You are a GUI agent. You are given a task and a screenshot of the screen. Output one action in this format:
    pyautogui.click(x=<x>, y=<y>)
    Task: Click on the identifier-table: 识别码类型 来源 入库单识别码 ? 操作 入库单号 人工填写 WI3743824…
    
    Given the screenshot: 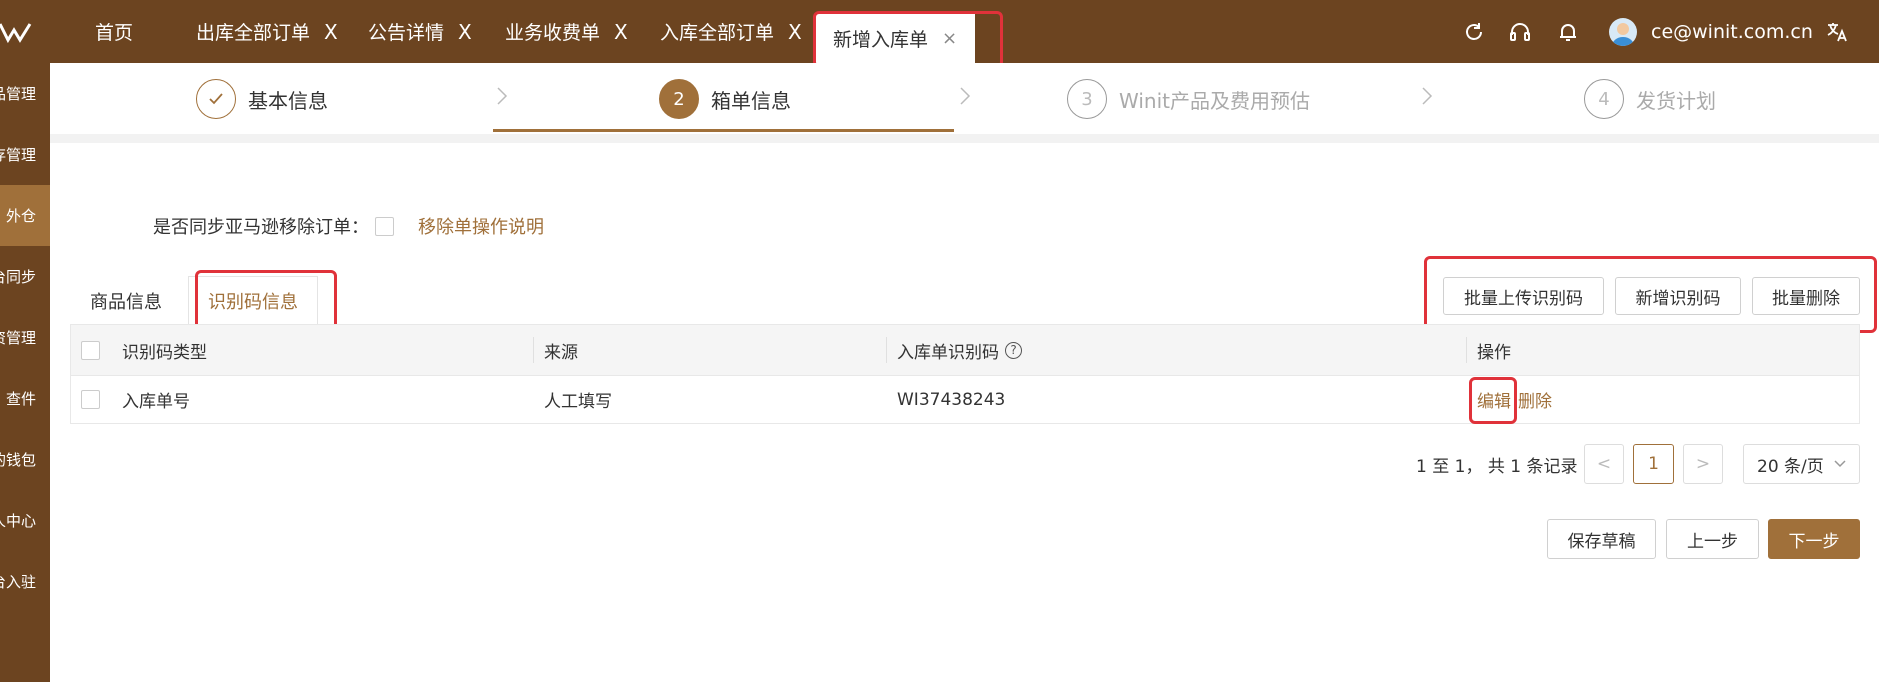 What is the action you would take?
    pyautogui.click(x=965, y=374)
    